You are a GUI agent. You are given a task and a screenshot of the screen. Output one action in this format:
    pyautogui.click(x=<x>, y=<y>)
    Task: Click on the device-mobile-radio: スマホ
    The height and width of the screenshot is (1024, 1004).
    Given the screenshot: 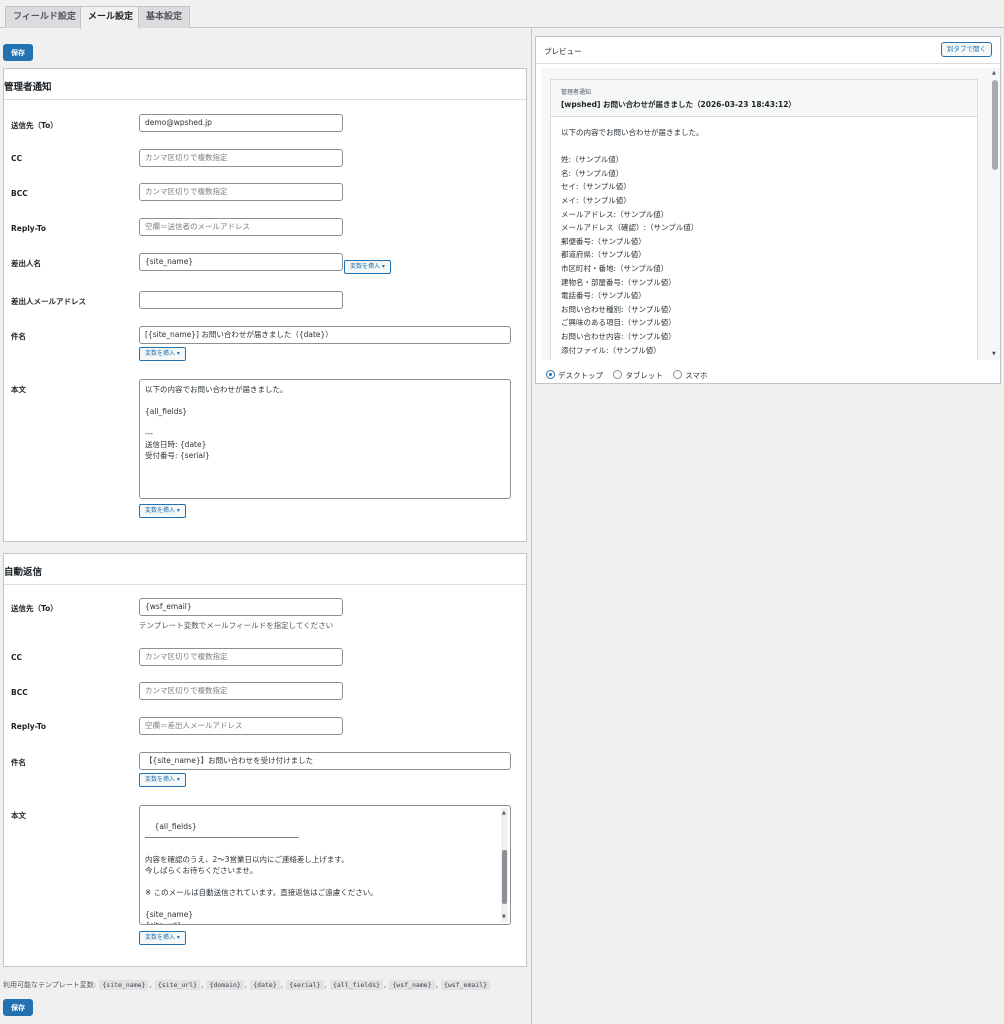 What is the action you would take?
    pyautogui.click(x=690, y=375)
    